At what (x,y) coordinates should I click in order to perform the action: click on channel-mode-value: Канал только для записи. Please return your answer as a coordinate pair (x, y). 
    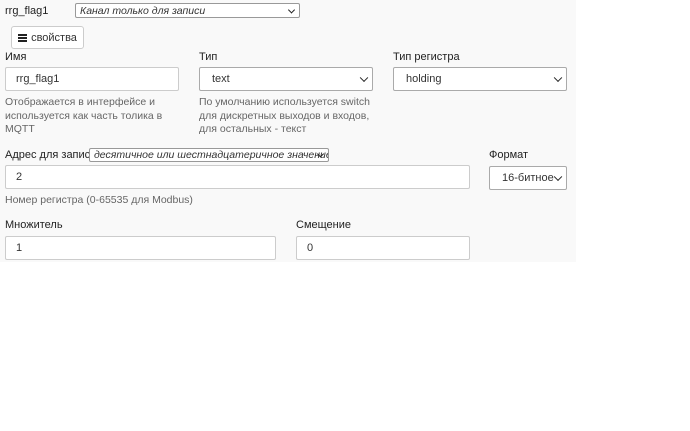
    Looking at the image, I should click on (143, 10).